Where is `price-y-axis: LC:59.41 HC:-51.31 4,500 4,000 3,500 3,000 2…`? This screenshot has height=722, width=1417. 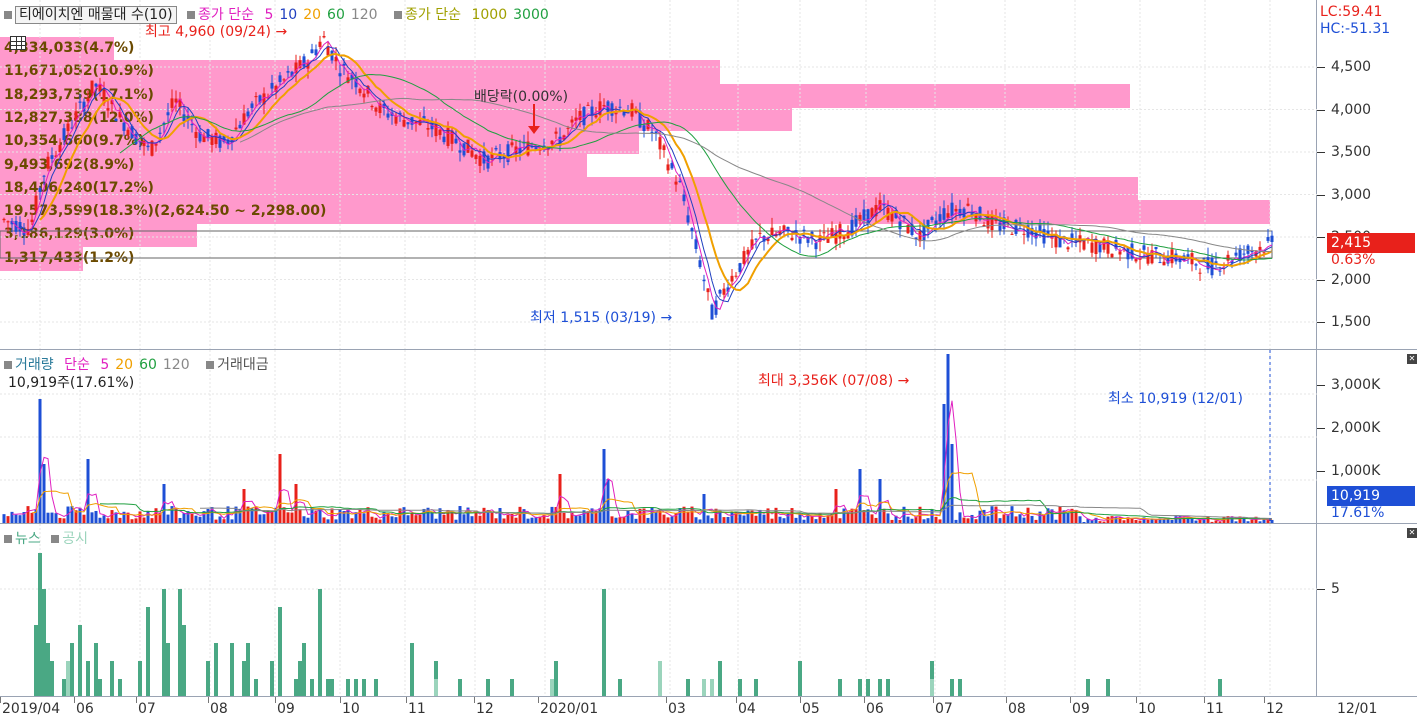
price-y-axis: LC:59.41 HC:-51.31 4,500 4,000 3,500 3,000 2… is located at coordinates (1366, 174).